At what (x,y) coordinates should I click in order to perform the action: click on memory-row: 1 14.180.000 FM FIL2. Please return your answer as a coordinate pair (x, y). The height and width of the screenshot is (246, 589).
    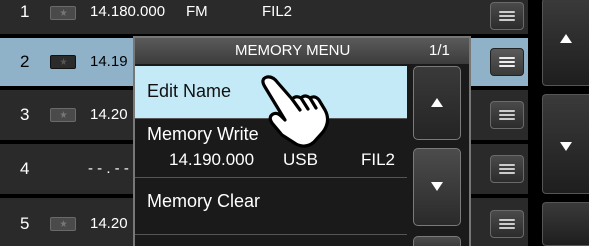
    Looking at the image, I should click on (264, 17).